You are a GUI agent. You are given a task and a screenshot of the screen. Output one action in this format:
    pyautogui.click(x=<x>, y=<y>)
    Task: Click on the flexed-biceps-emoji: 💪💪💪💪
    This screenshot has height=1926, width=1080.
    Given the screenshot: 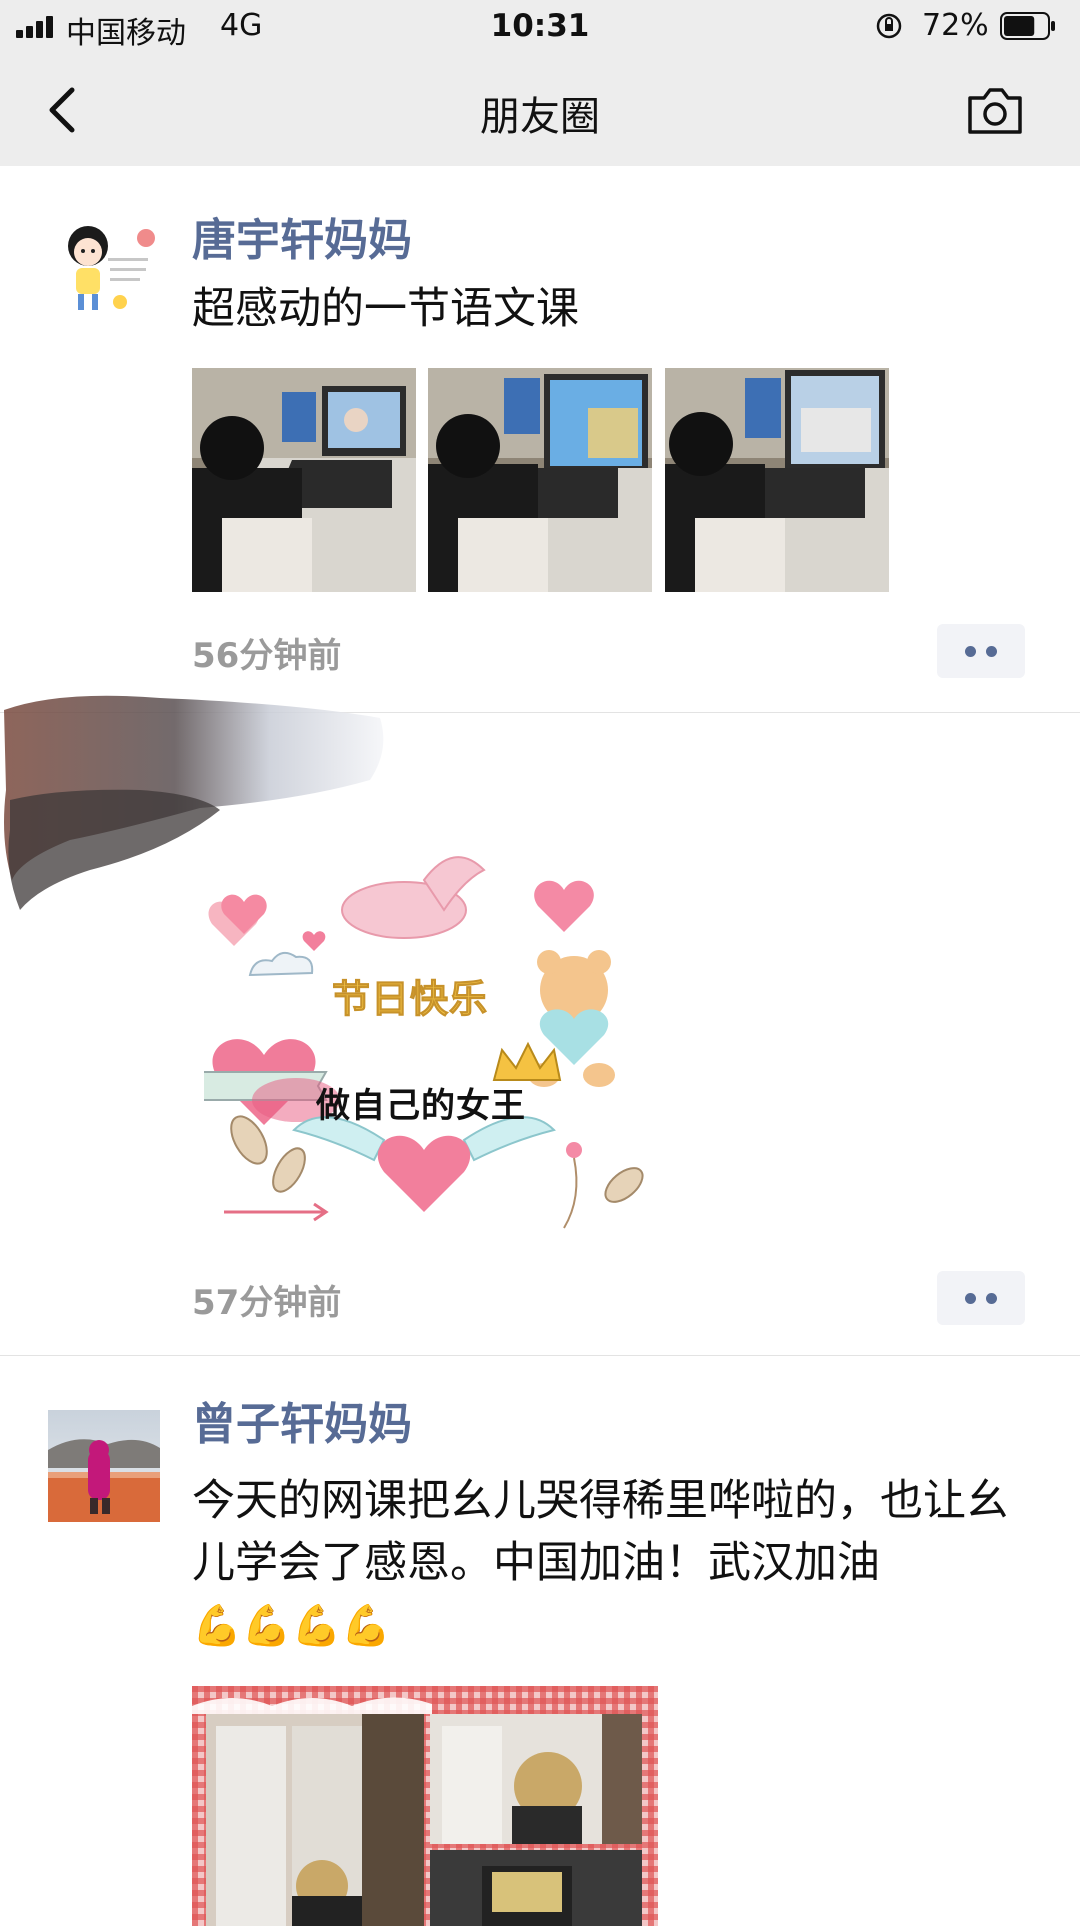 What is the action you would take?
    pyautogui.click(x=292, y=1626)
    